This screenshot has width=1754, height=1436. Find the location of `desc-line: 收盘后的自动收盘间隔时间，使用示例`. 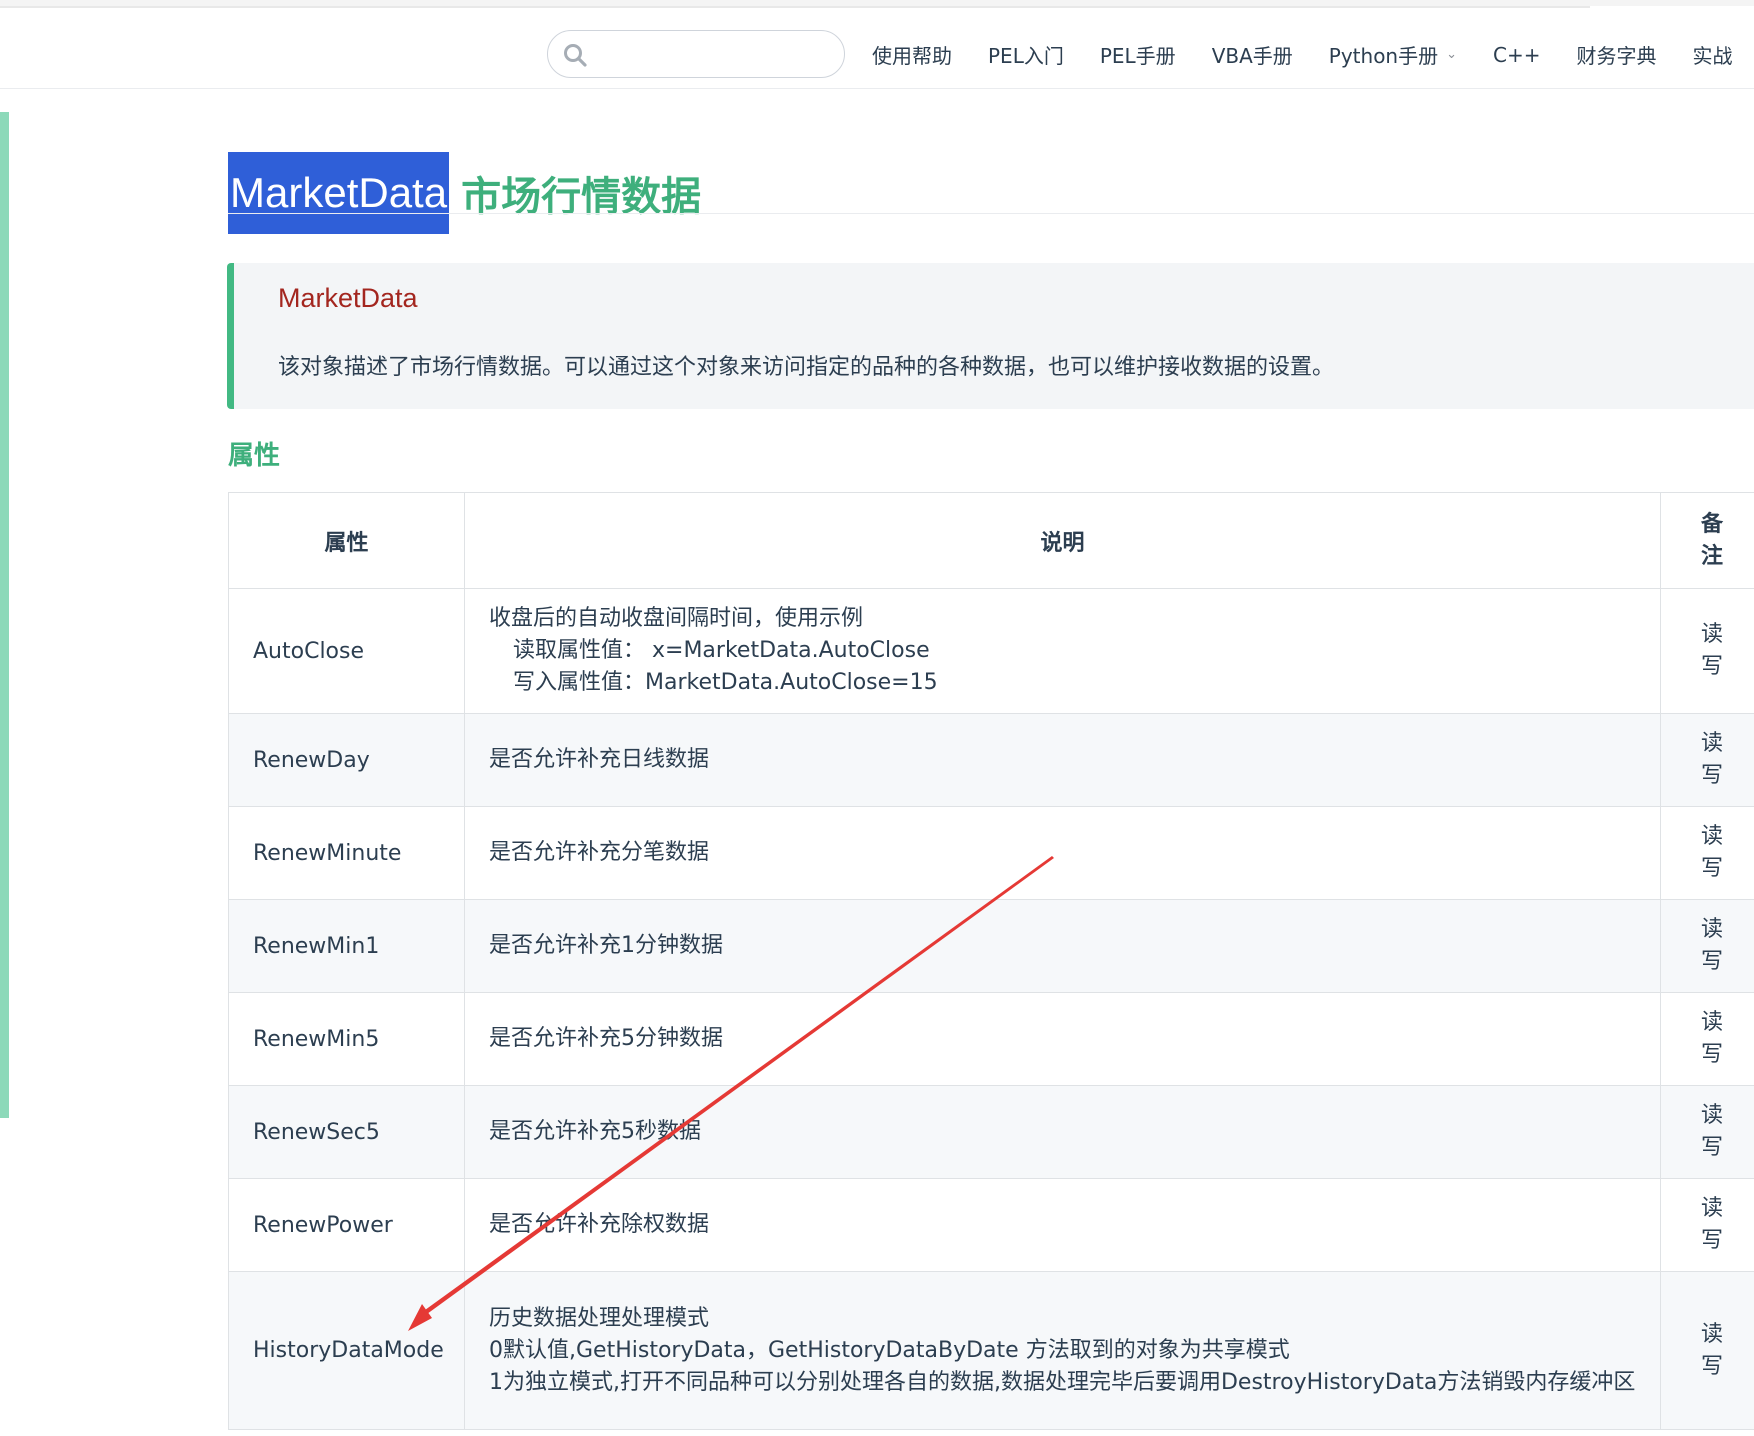

desc-line: 收盘后的自动收盘间隔时间，使用示例 is located at coordinates (676, 618).